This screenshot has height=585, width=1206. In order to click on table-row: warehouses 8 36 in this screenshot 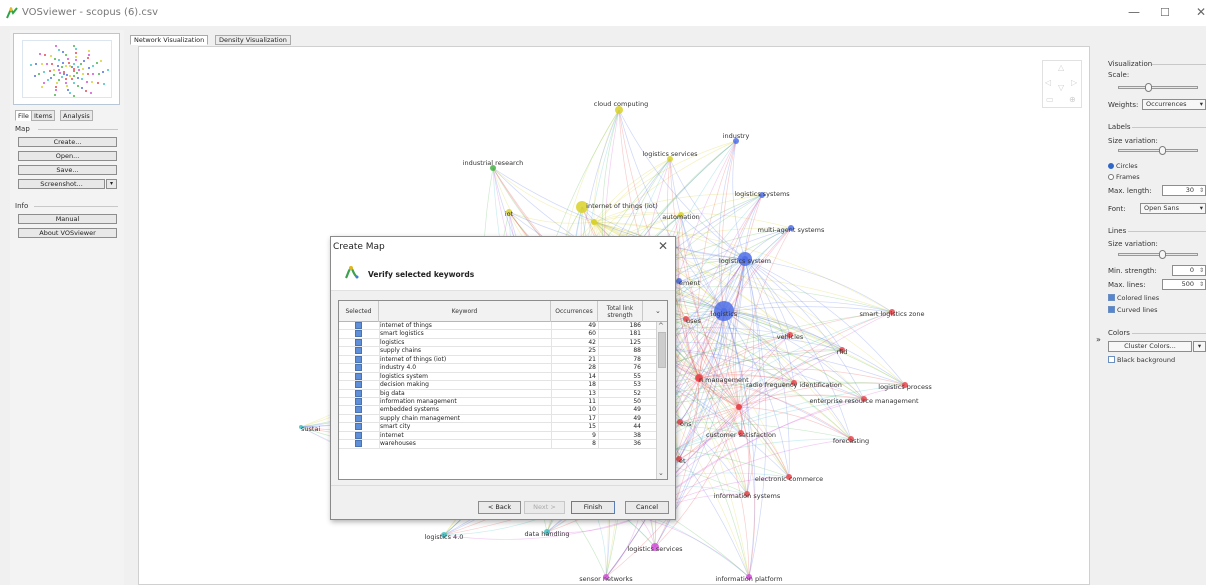, I will do `click(497, 444)`.